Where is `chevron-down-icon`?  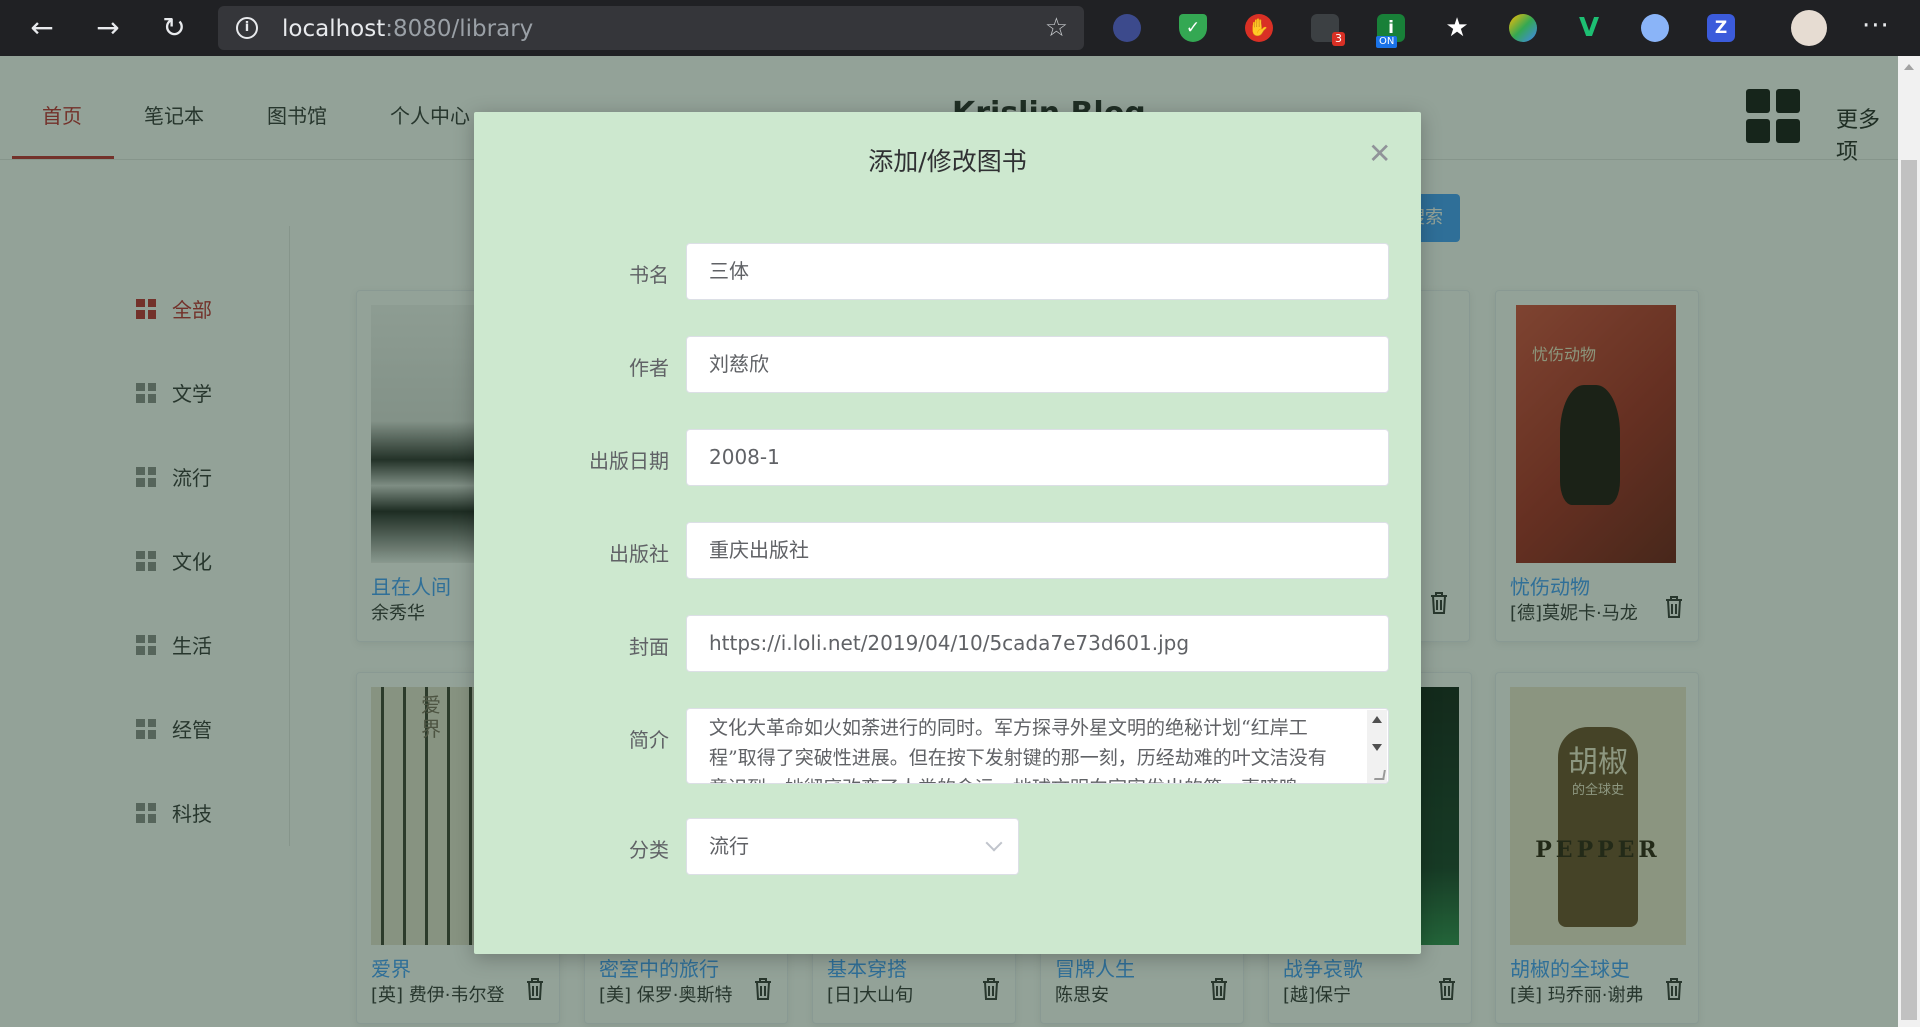
chevron-down-icon is located at coordinates (994, 843).